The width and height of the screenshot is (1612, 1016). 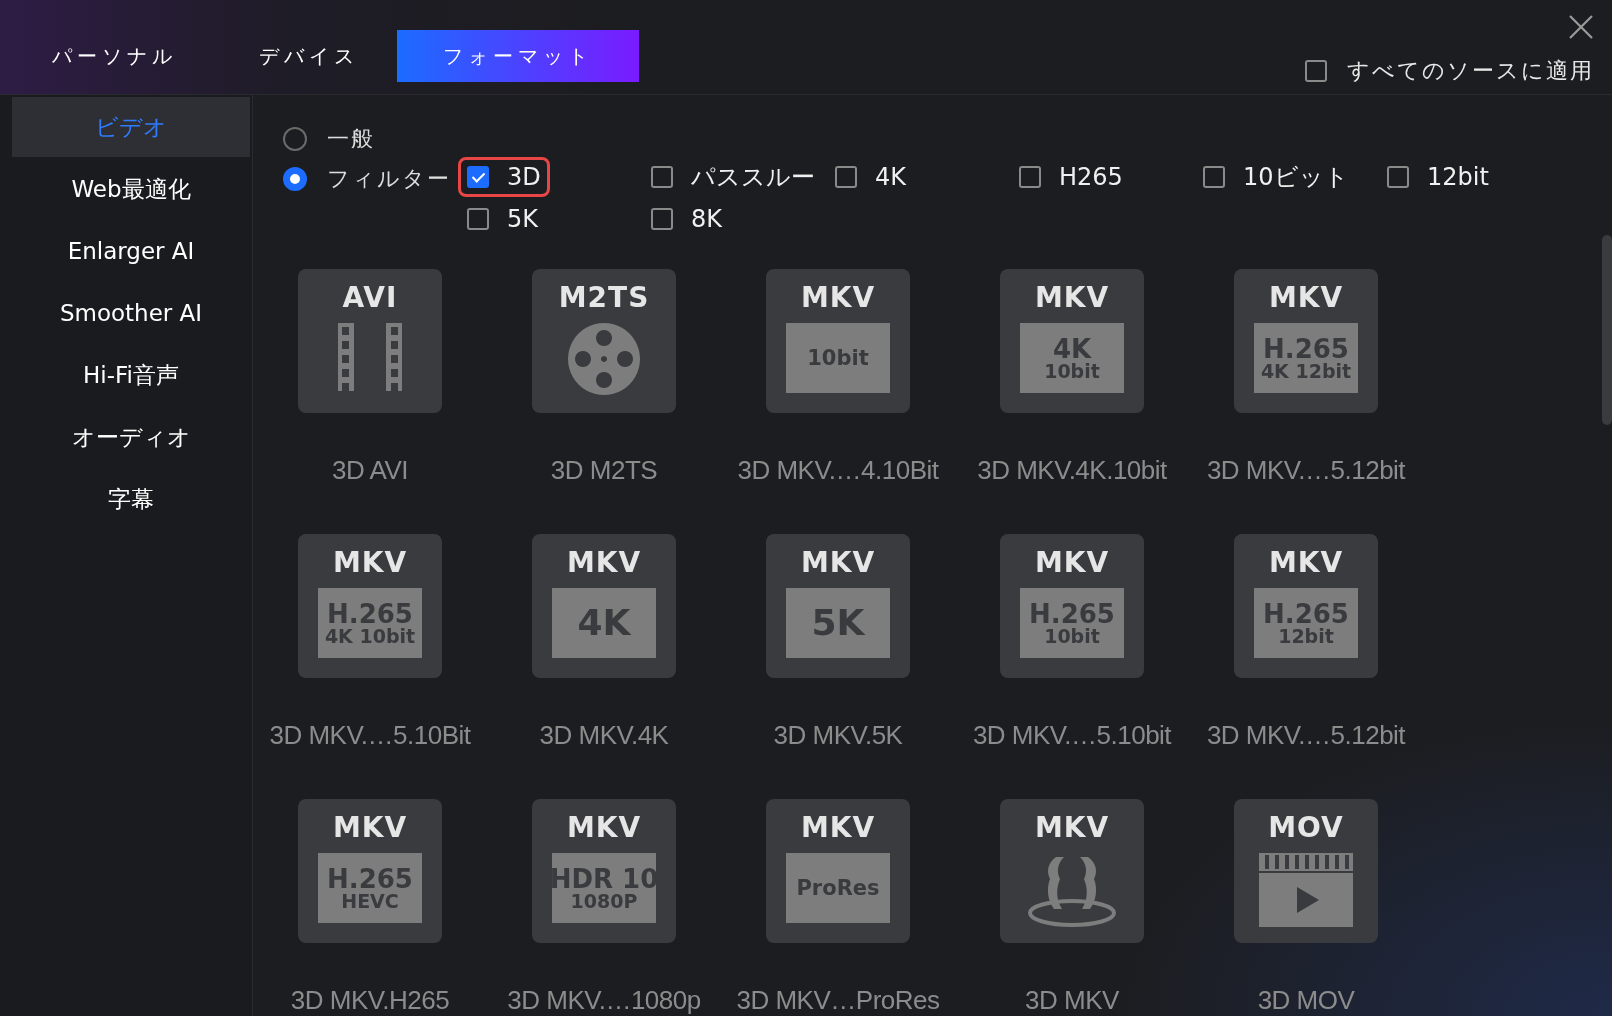 What do you see at coordinates (131, 375) in the screenshot?
I see `sidebar-item: Hi-Fi音声` at bounding box center [131, 375].